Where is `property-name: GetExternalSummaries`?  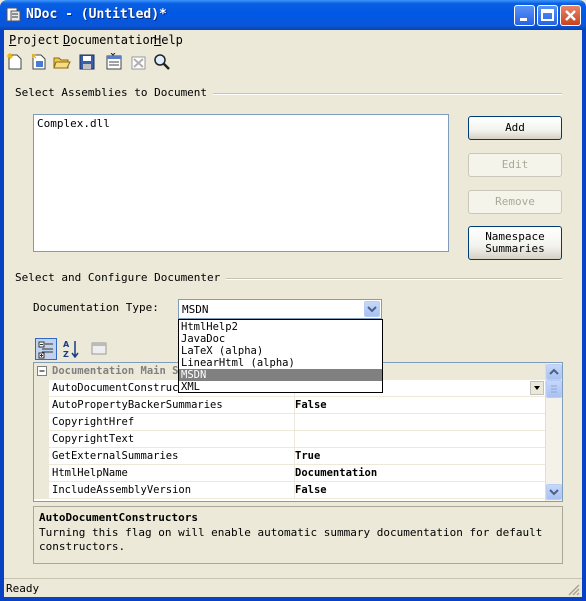 property-name: GetExternalSummaries is located at coordinates (172, 456).